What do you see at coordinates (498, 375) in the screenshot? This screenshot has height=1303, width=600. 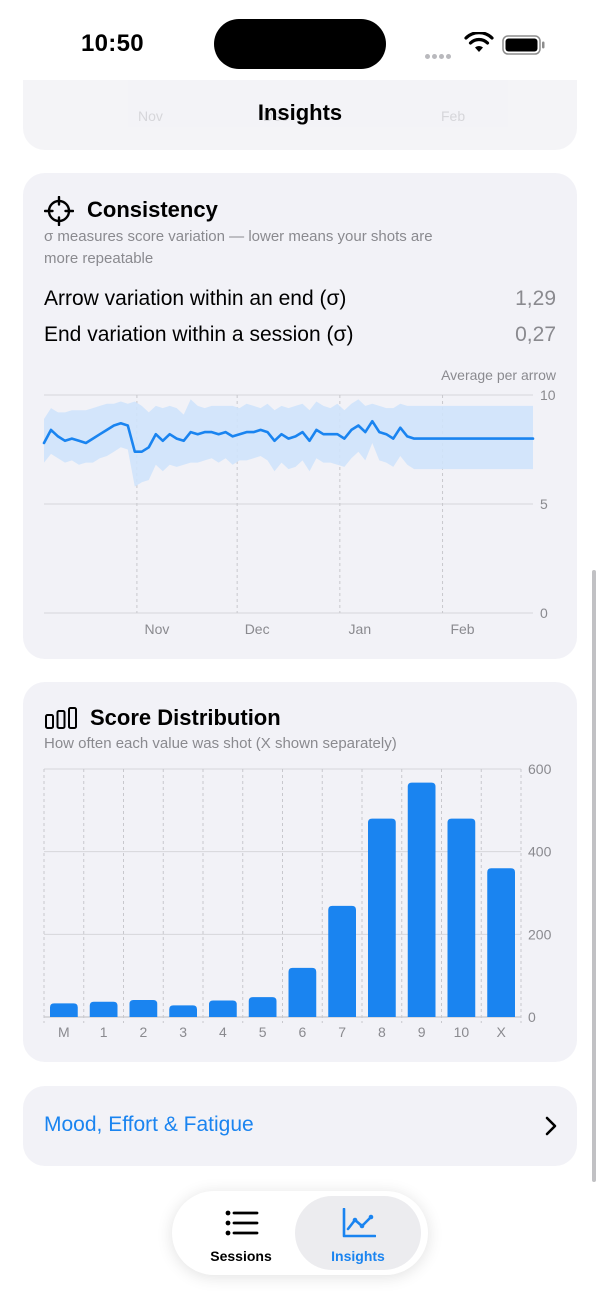 I see `chart-y-caption: Average per arrow` at bounding box center [498, 375].